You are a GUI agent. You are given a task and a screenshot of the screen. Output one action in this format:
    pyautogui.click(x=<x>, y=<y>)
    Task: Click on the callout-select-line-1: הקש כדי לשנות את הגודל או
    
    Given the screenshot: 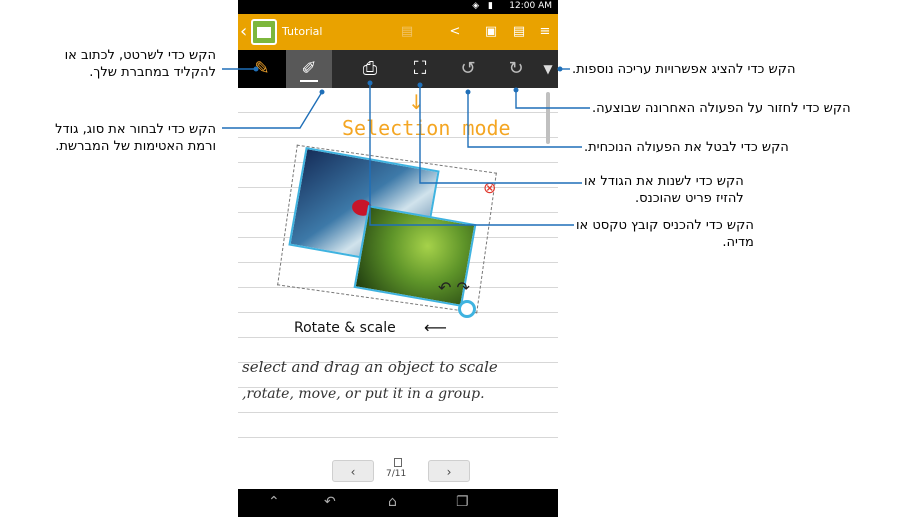 What is the action you would take?
    pyautogui.click(x=664, y=181)
    